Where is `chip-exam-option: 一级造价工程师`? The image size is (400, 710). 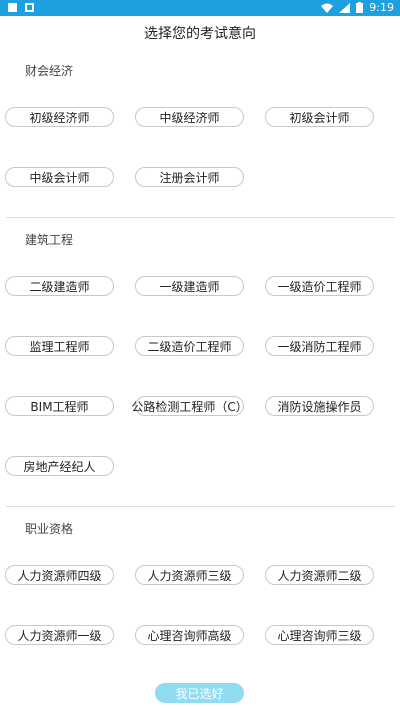
chip-exam-option: 一级造价工程师 is located at coordinates (319, 286).